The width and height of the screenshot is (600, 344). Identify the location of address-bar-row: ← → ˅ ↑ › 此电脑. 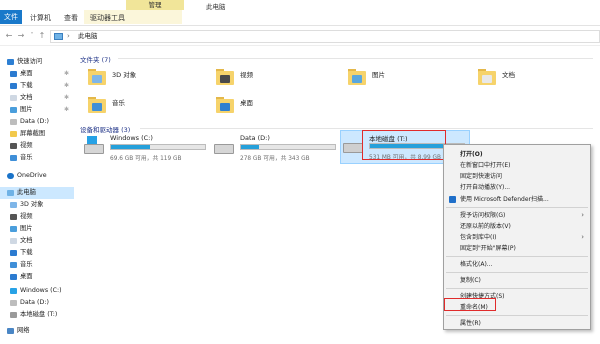
(300, 36).